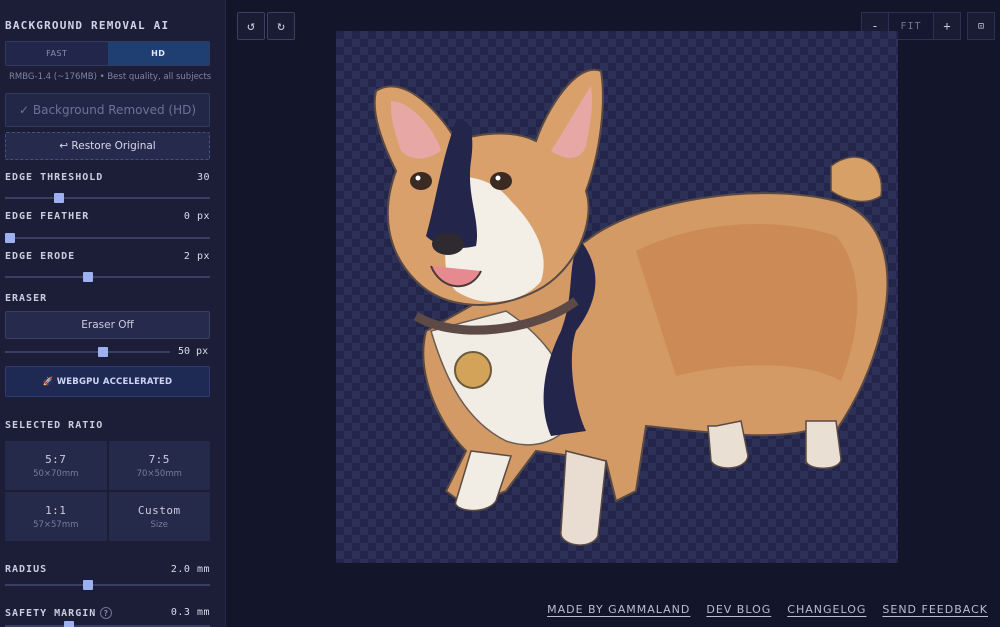  I want to click on edge-threshold-slider, so click(107, 198).